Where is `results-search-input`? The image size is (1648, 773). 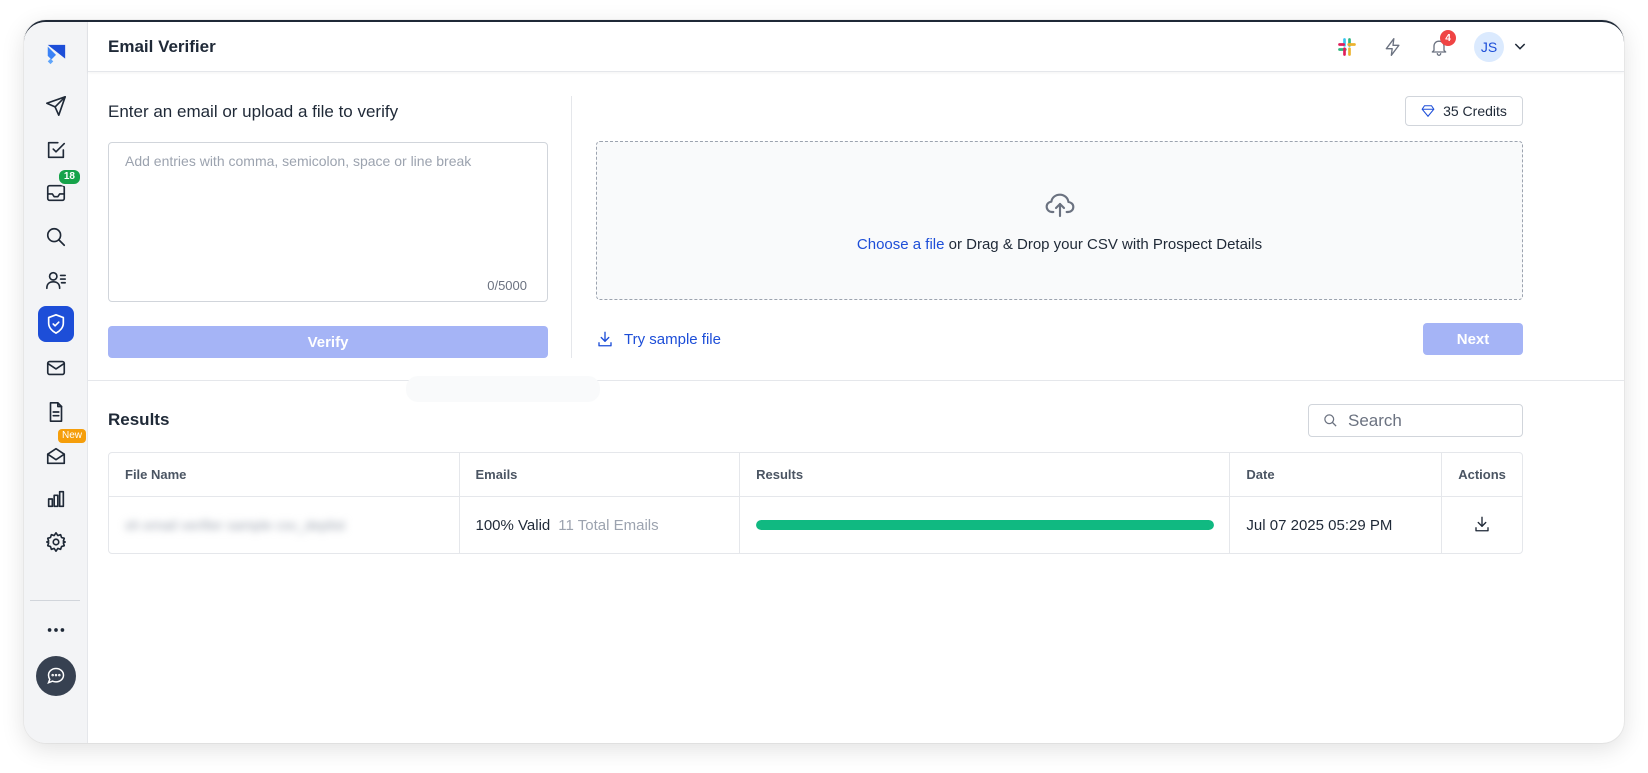 results-search-input is located at coordinates (1428, 420).